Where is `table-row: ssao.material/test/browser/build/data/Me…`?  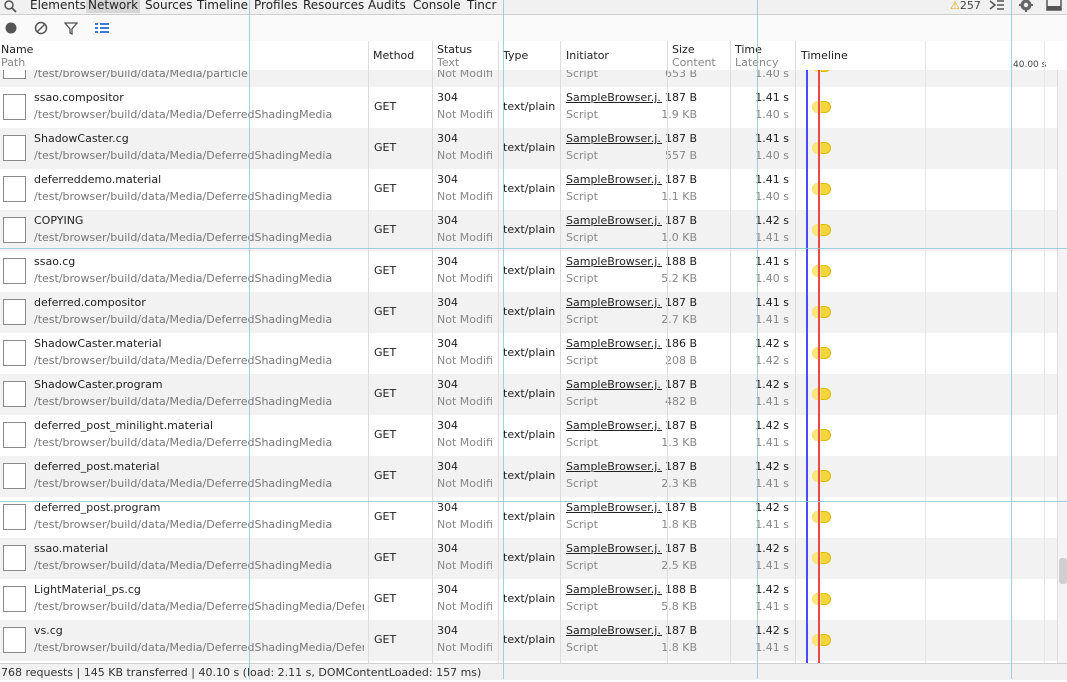 table-row: ssao.material/test/browser/build/data/Me… is located at coordinates (528, 558).